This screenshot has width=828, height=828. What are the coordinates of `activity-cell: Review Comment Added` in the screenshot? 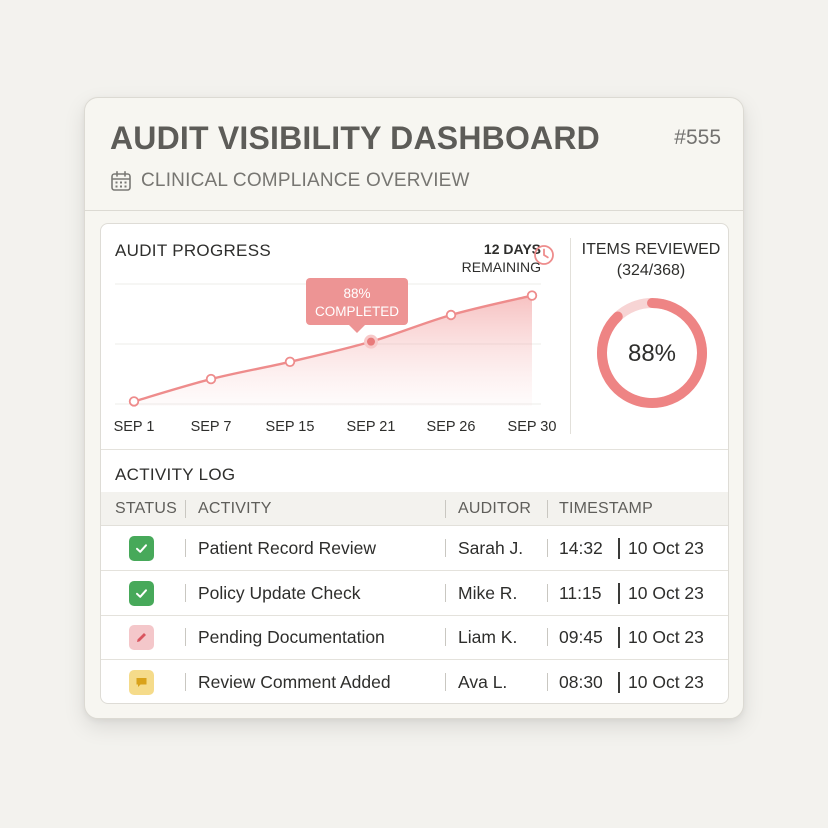 It's located at (294, 681).